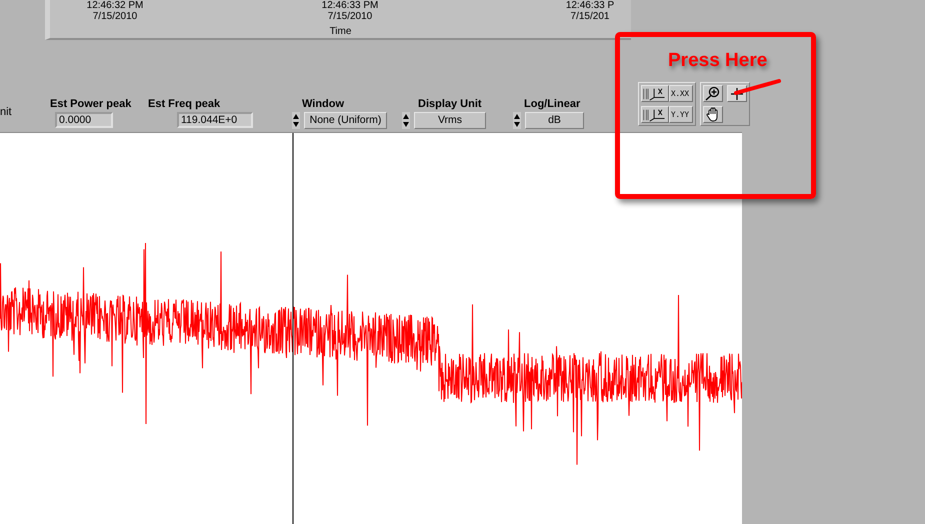 The width and height of the screenshot is (925, 524). What do you see at coordinates (185, 104) in the screenshot?
I see `control-label: Est Freq peak` at bounding box center [185, 104].